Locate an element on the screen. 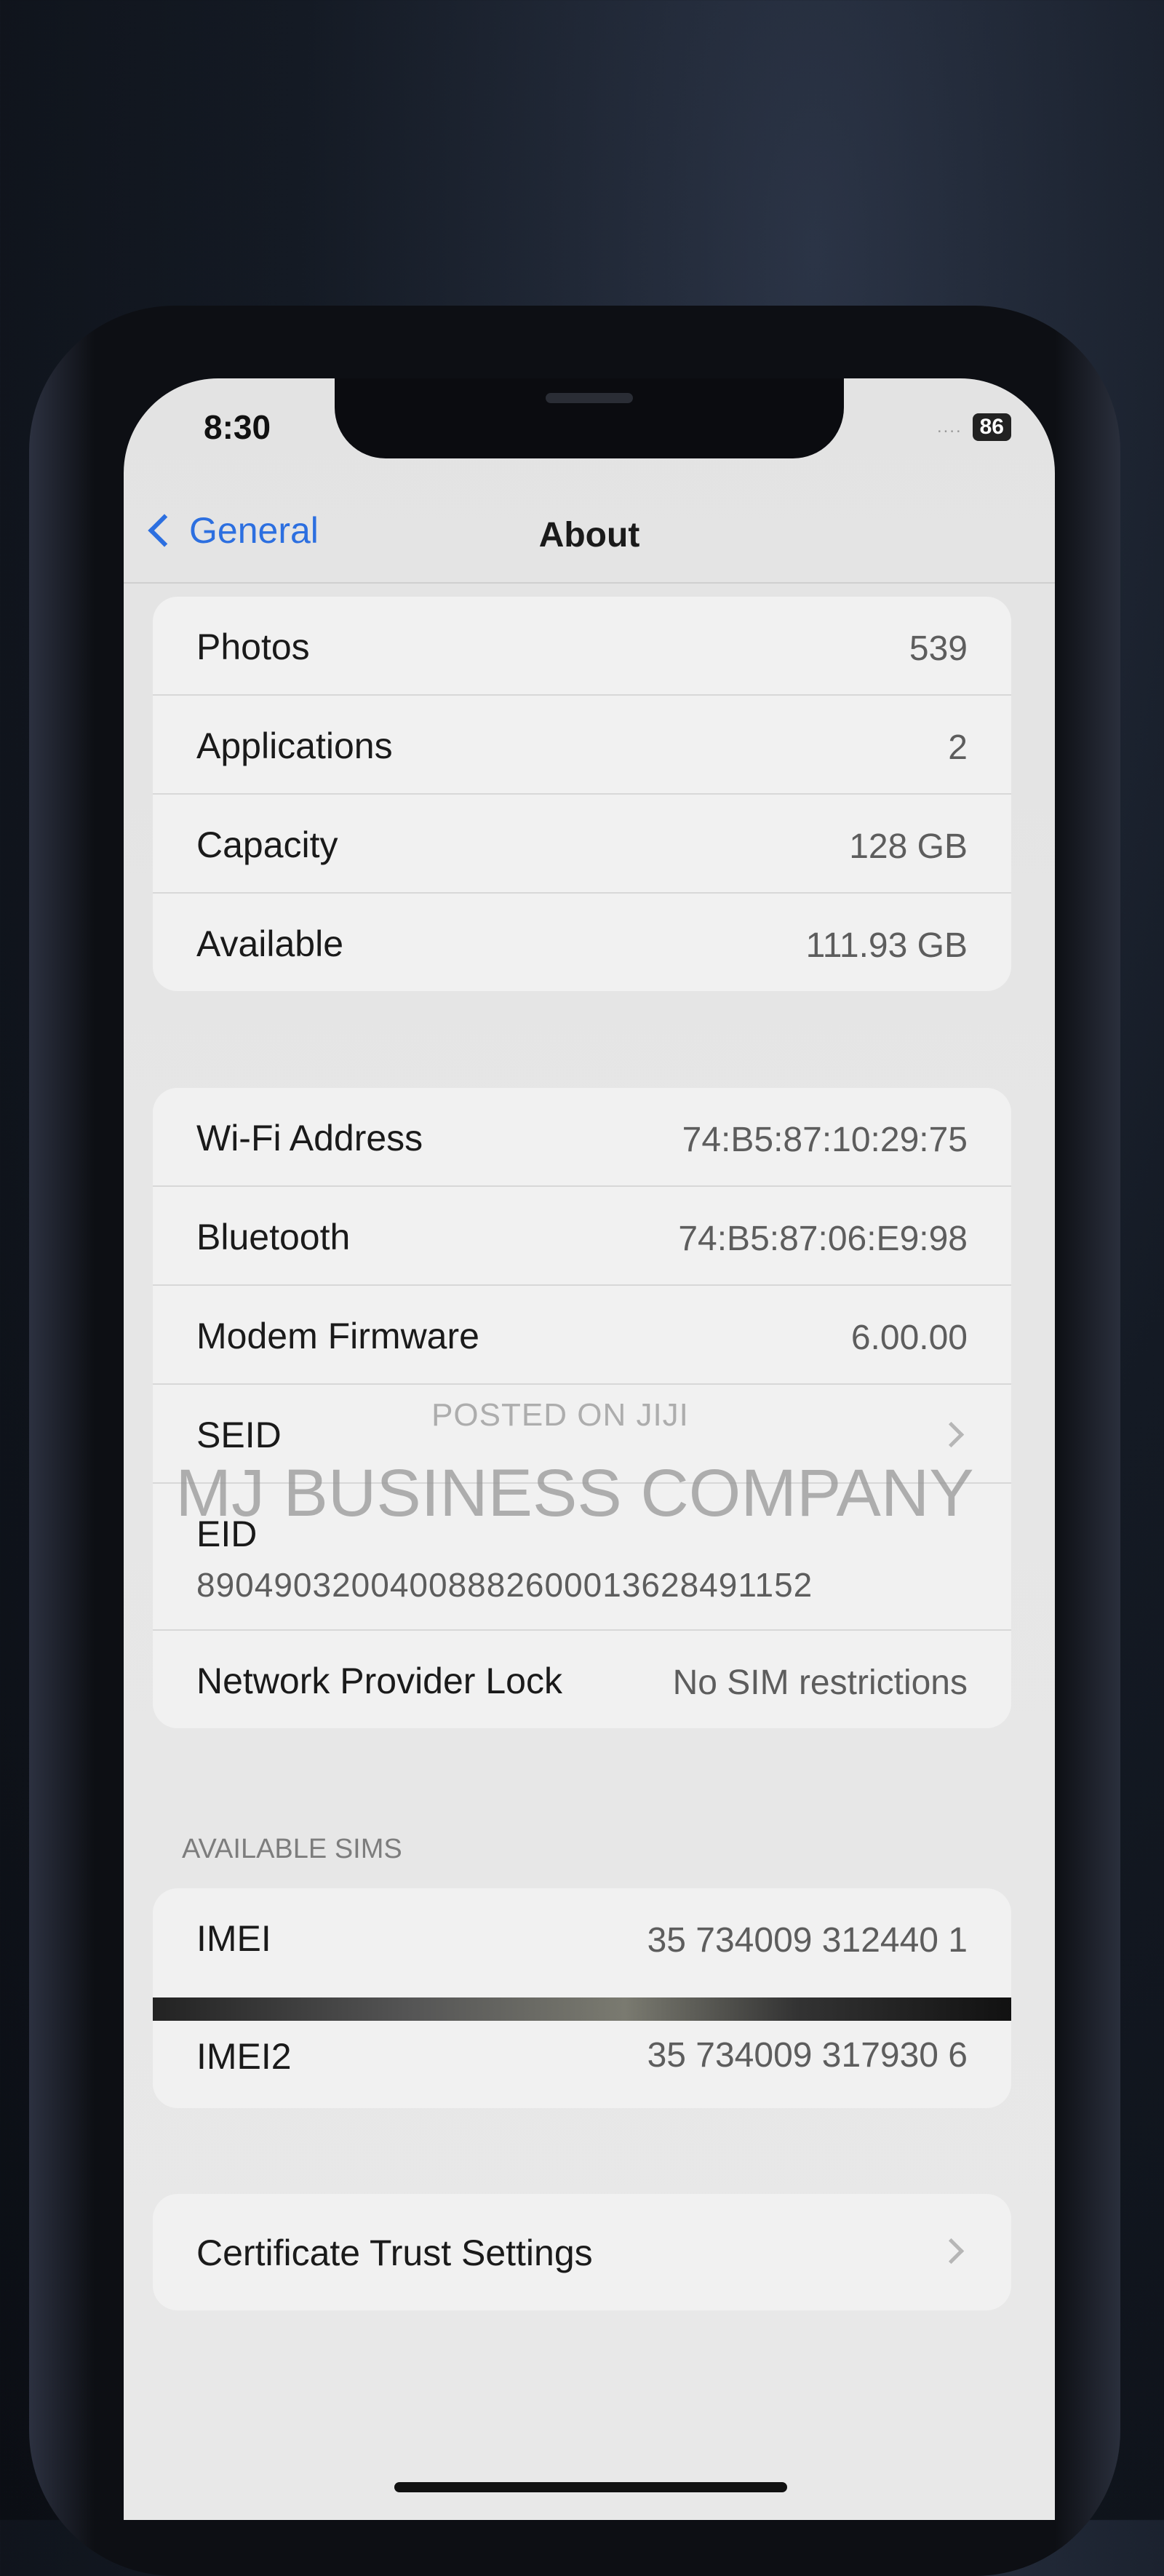  row-value: 128 GB is located at coordinates (908, 847).